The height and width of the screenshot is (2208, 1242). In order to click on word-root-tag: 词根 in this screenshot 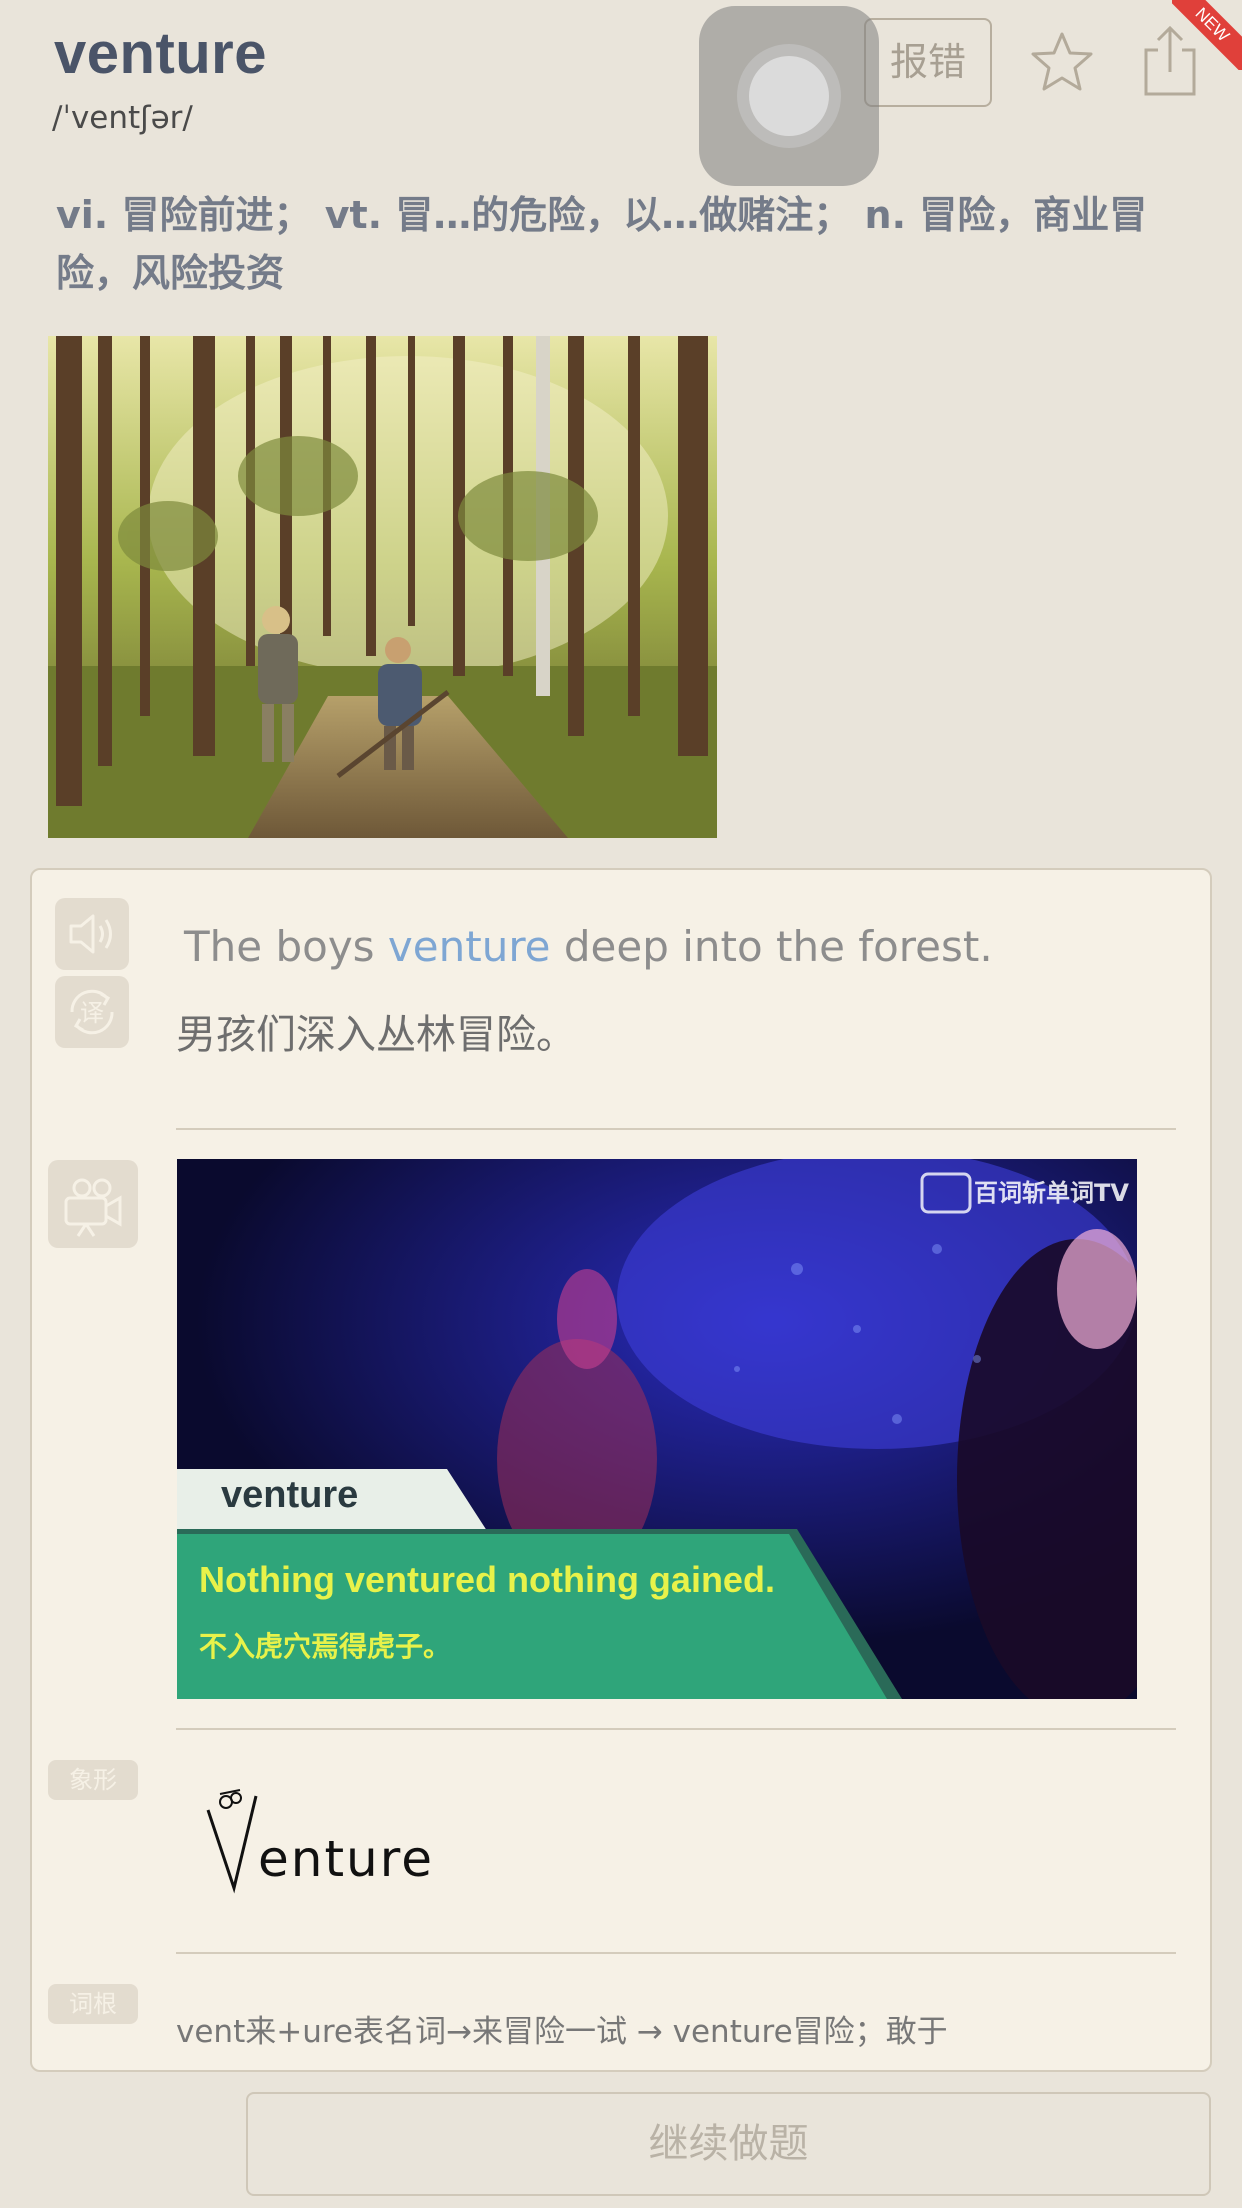, I will do `click(93, 2004)`.